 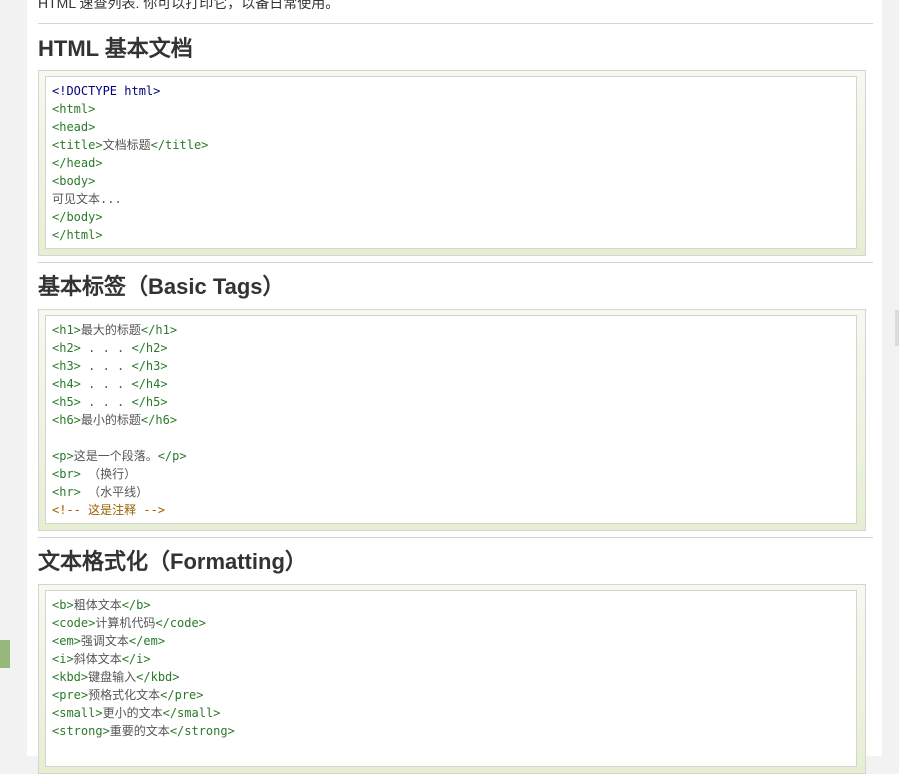 I want to click on section-title-basic-document: HTML 基本文档, so click(x=115, y=48).